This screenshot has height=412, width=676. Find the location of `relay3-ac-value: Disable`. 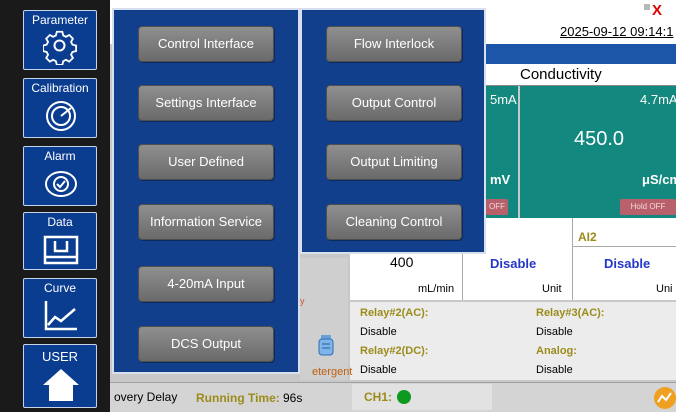

relay3-ac-value: Disable is located at coordinates (554, 332).